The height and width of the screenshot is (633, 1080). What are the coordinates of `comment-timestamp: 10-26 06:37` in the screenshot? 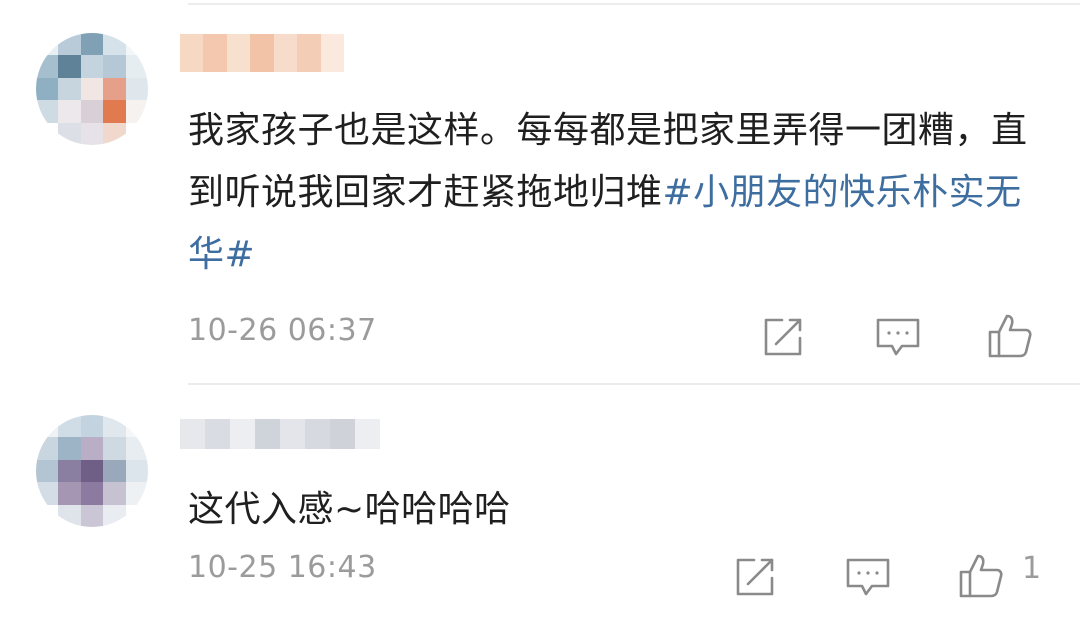 It's located at (282, 330).